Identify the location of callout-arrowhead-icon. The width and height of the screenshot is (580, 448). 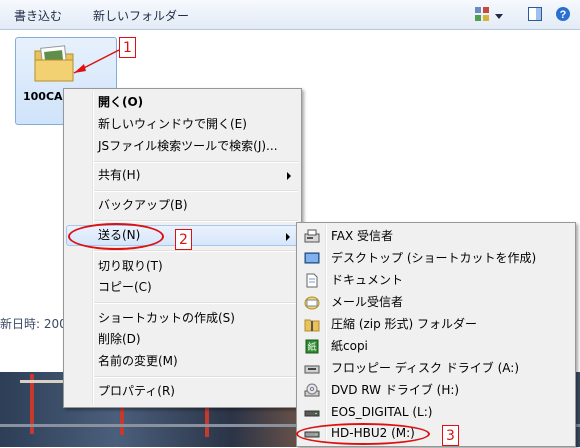
(80, 68).